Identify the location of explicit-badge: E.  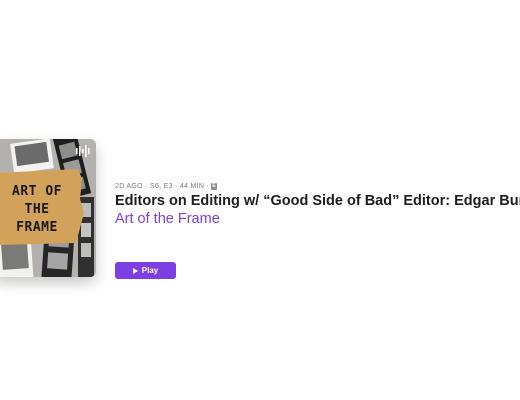
(214, 186).